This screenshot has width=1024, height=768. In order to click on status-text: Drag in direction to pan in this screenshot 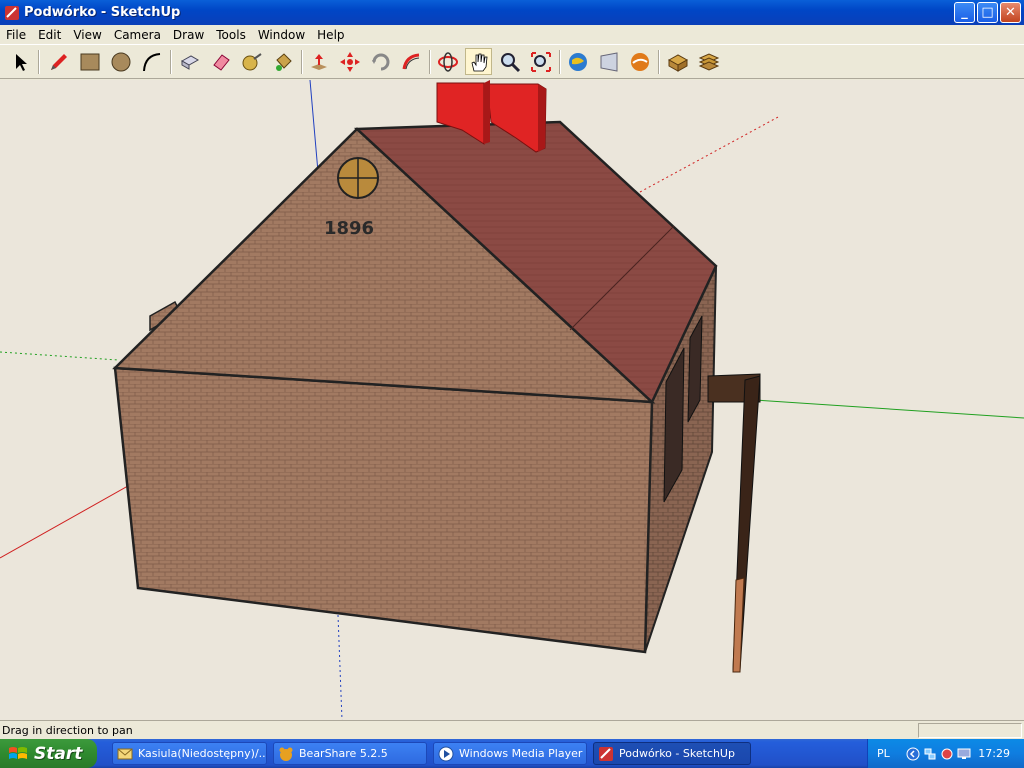, I will do `click(67, 730)`.